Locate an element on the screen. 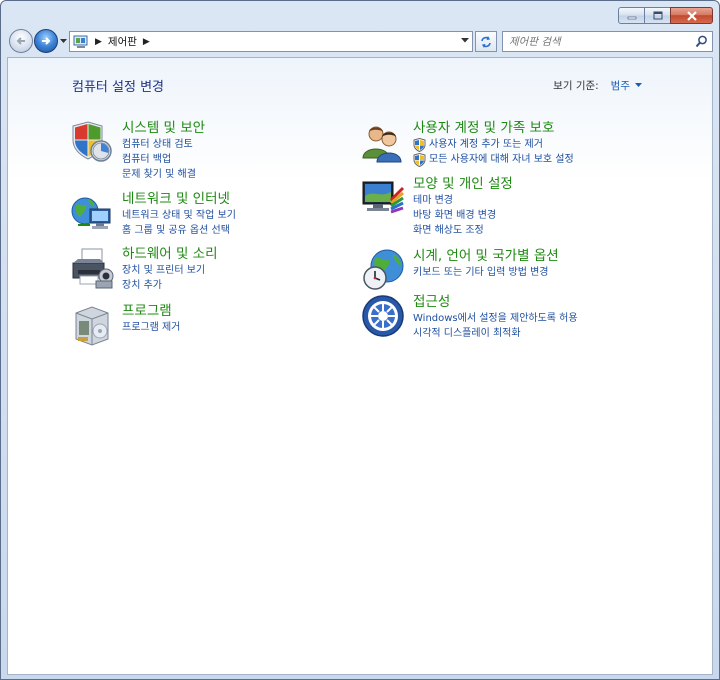  view-by: 보기 기준: 범주 is located at coordinates (597, 85).